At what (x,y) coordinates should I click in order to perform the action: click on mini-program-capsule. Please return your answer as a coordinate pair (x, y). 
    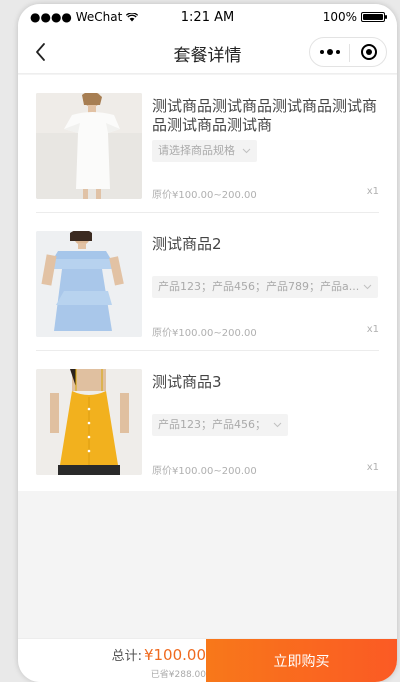
    Looking at the image, I should click on (348, 52).